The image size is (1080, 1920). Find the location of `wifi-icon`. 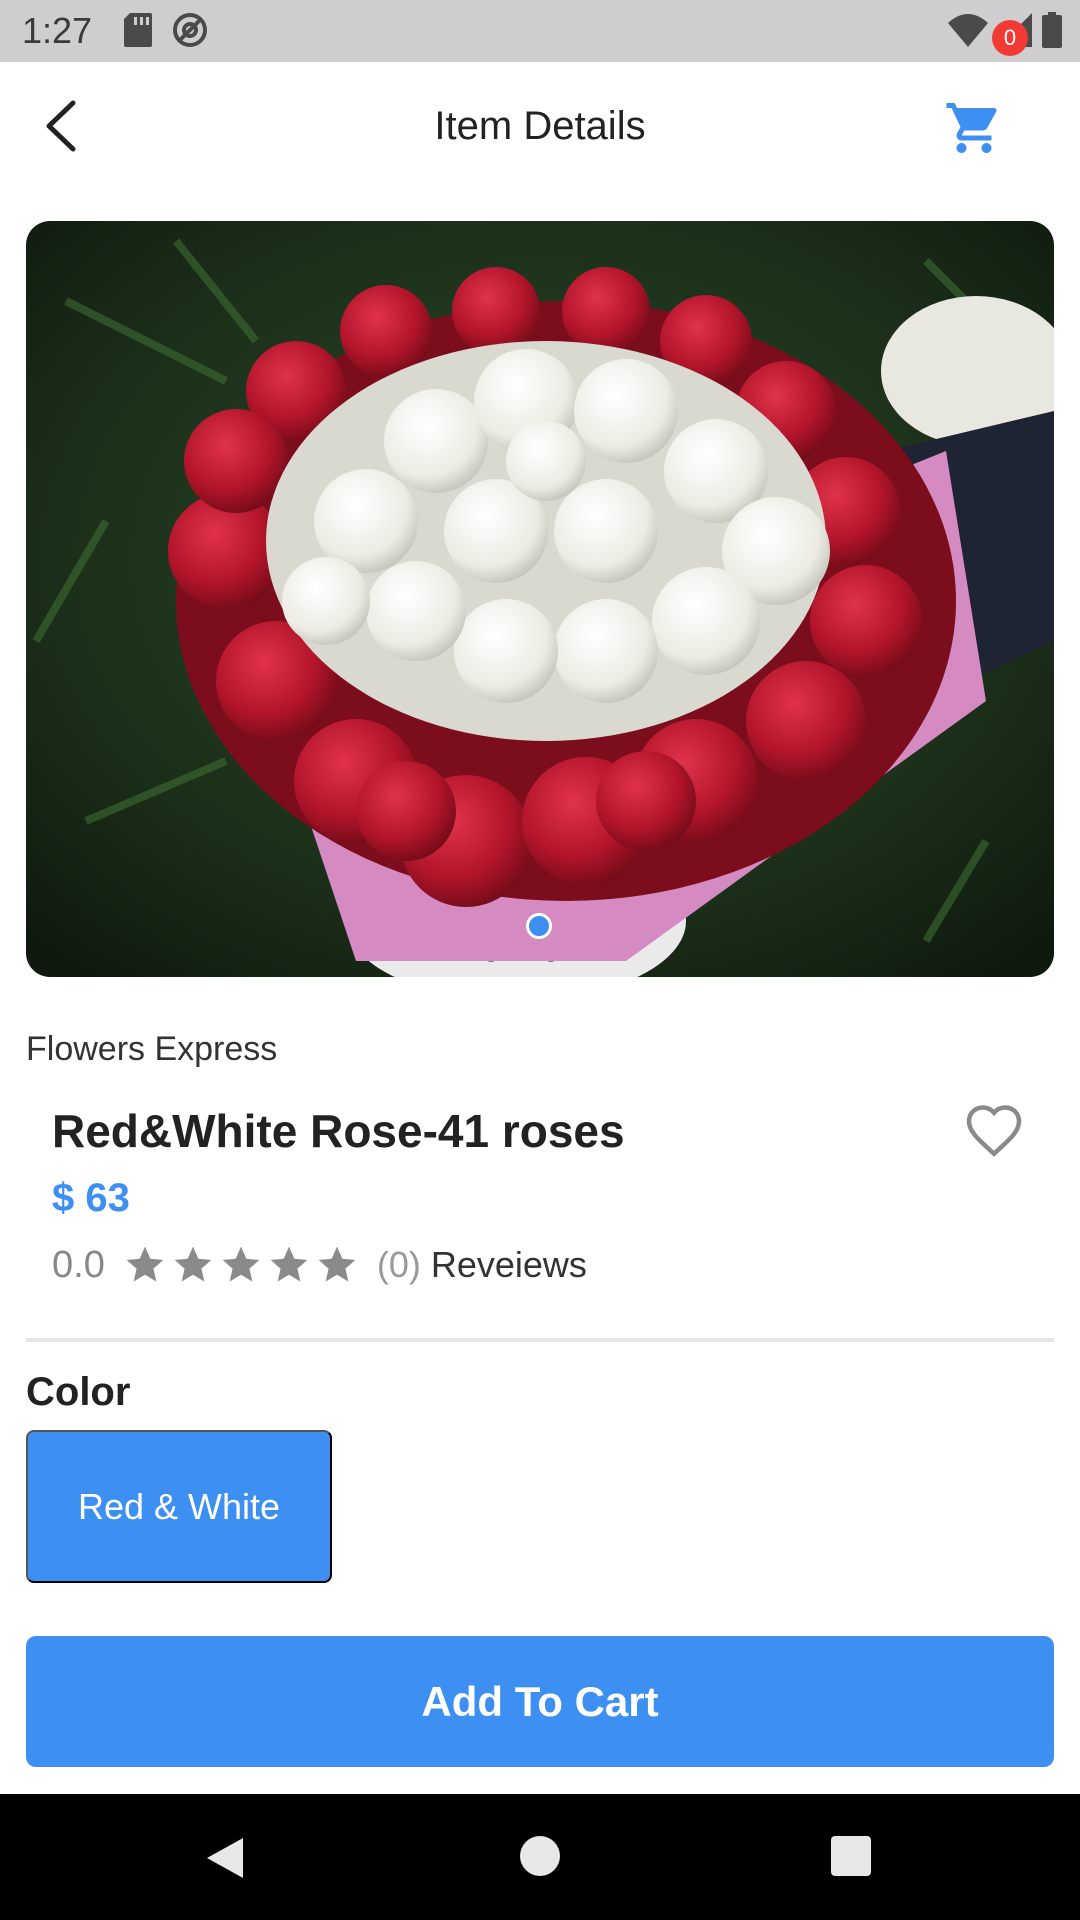

wifi-icon is located at coordinates (968, 30).